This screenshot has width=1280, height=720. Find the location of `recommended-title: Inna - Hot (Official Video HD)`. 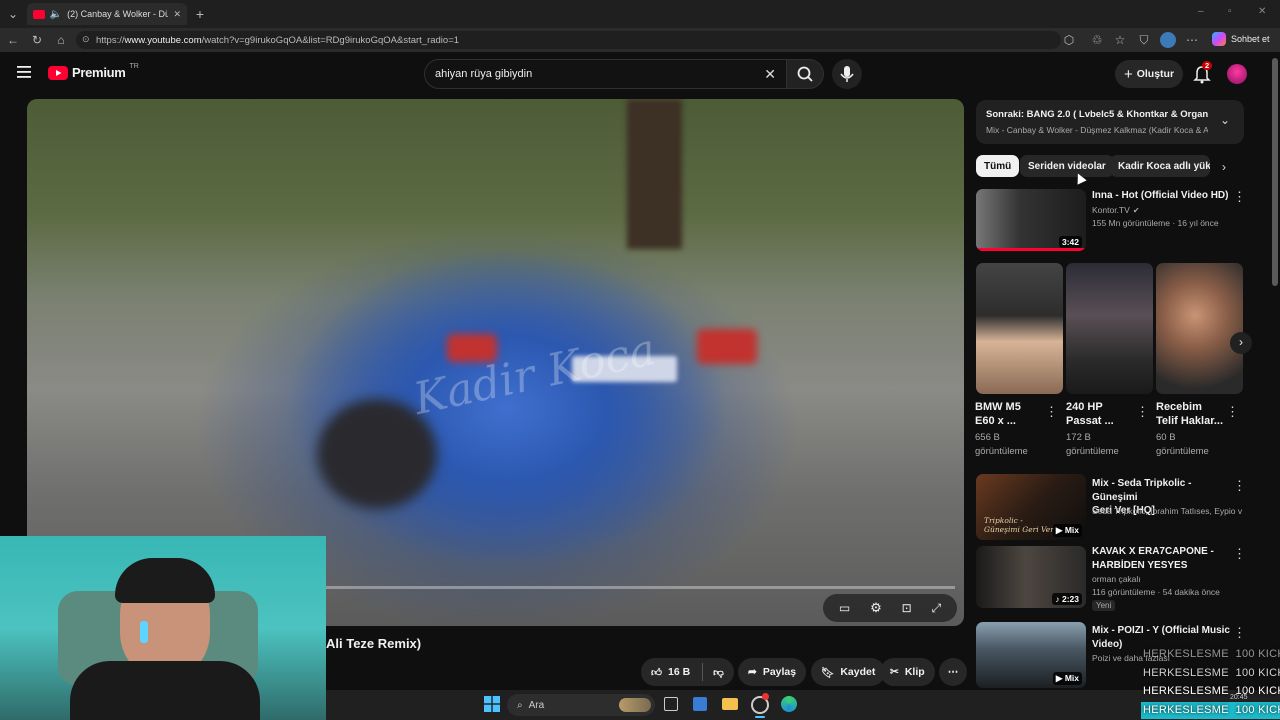

recommended-title: Inna - Hot (Official Video HD) is located at coordinates (1162, 196).